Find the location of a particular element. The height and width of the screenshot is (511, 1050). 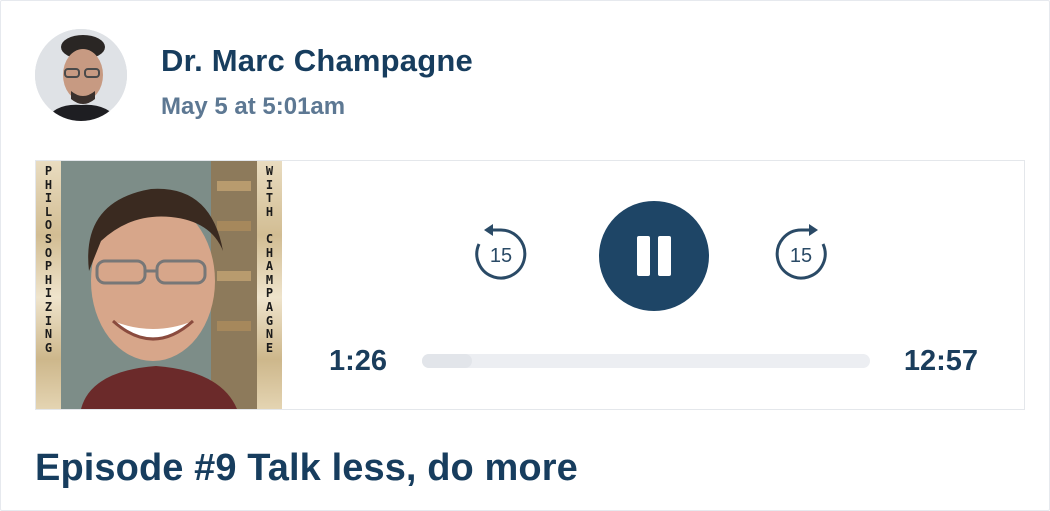

episode-title: Episode #9 Talk less, do more is located at coordinates (306, 468).